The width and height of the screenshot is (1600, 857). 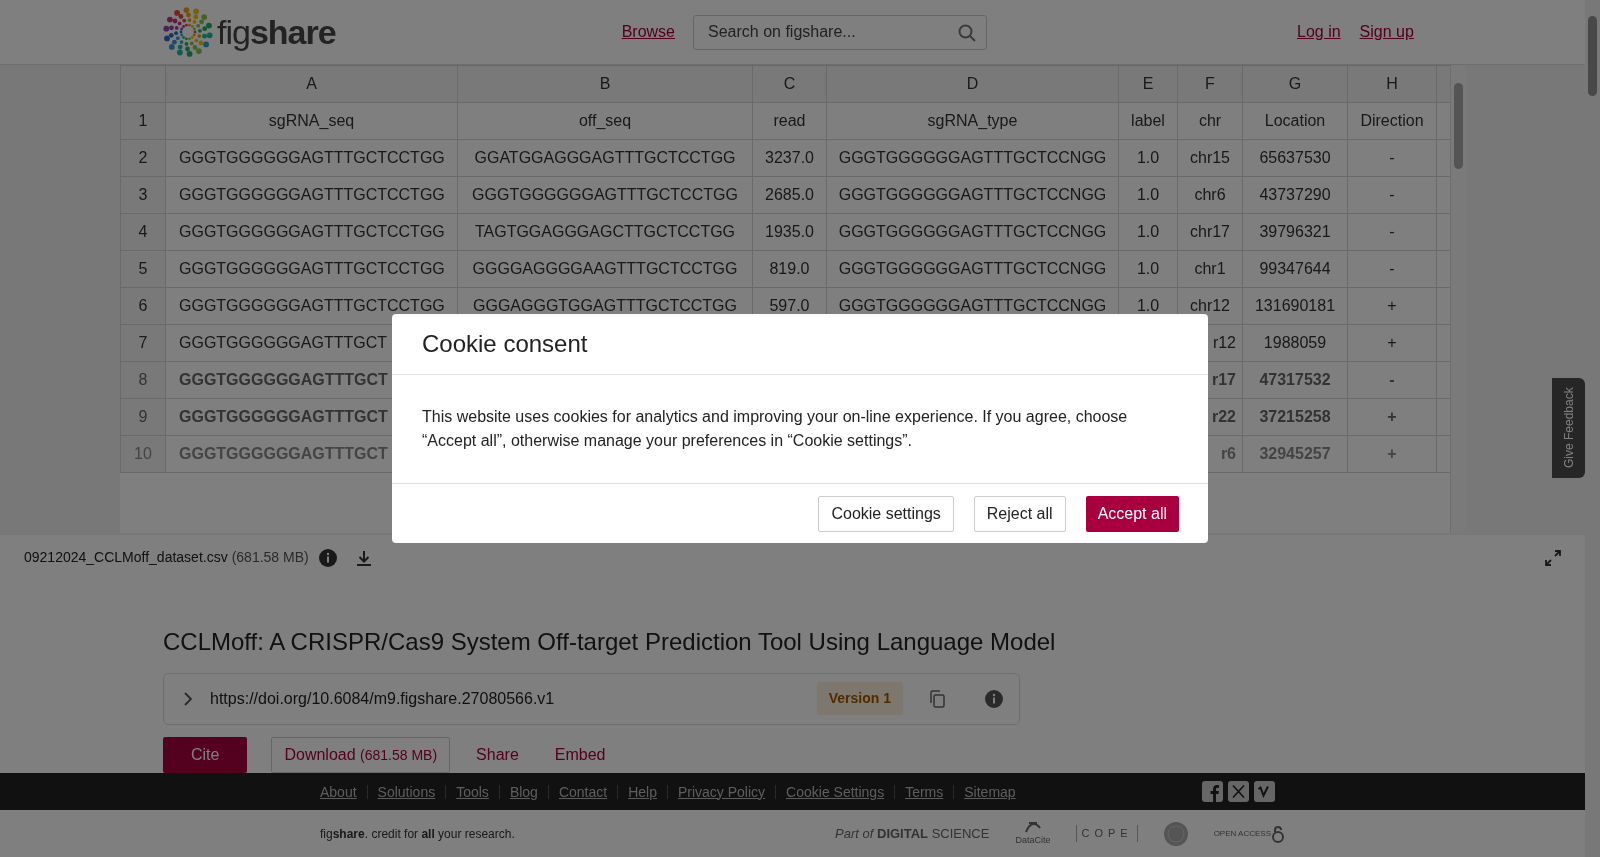 What do you see at coordinates (1175, 833) in the screenshot?
I see `seal-icon` at bounding box center [1175, 833].